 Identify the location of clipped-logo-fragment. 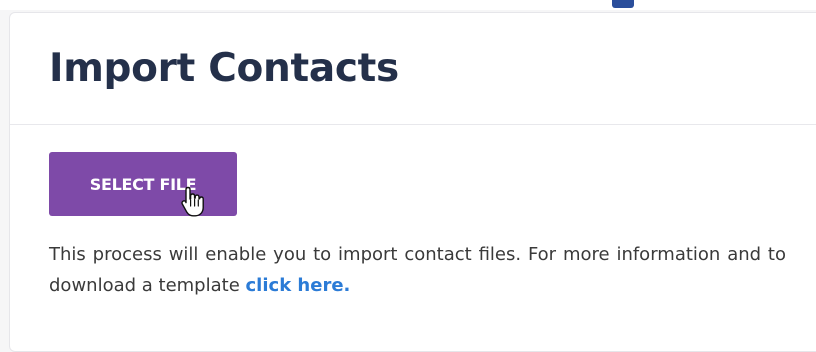
(623, 4).